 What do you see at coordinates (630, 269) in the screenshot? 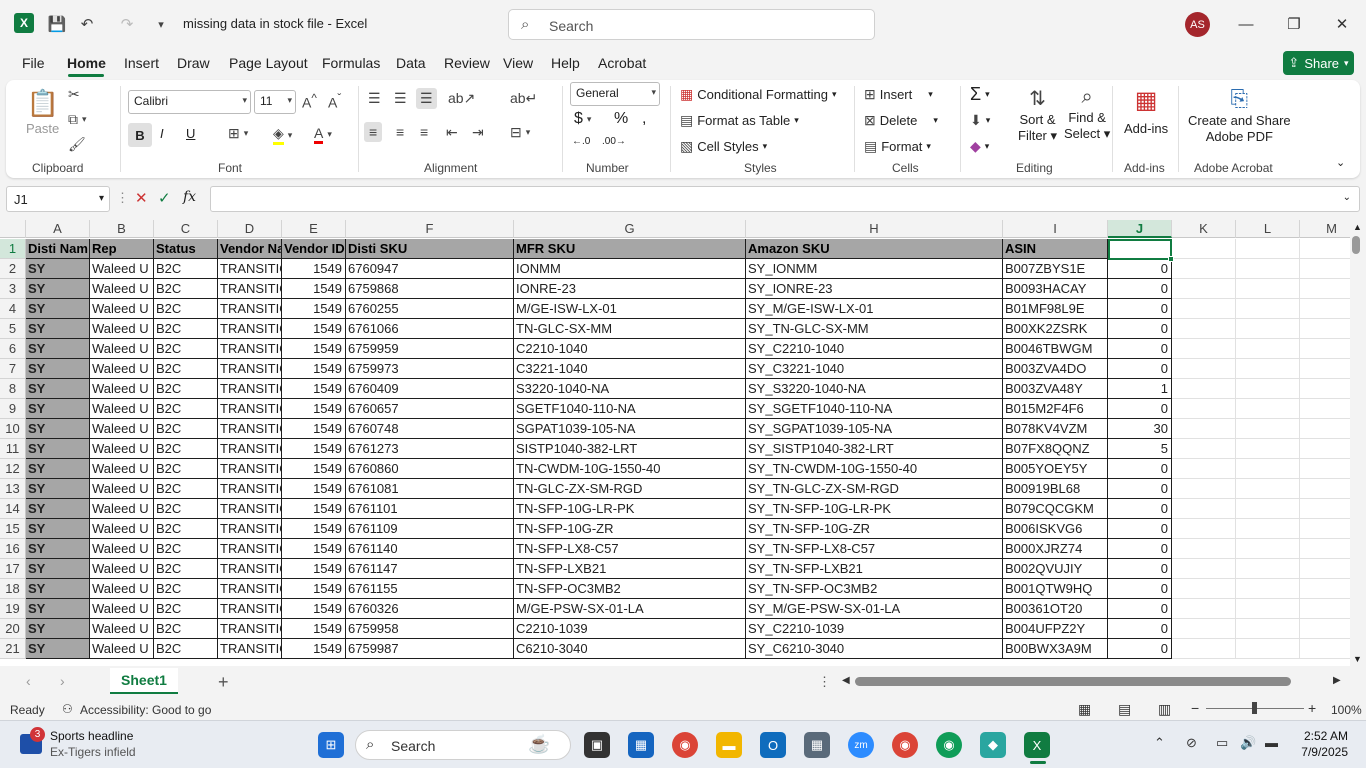
I see `table-cell: IONMM` at bounding box center [630, 269].